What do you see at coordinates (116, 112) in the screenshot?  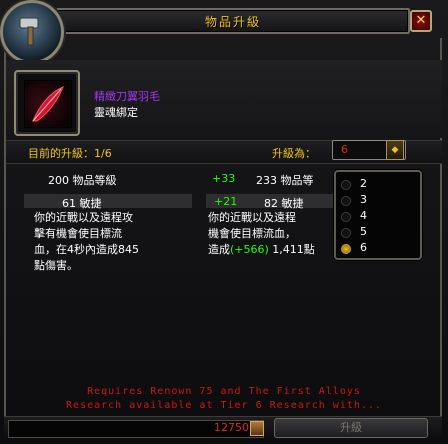 I see `item-binding: 靈魂綁定` at bounding box center [116, 112].